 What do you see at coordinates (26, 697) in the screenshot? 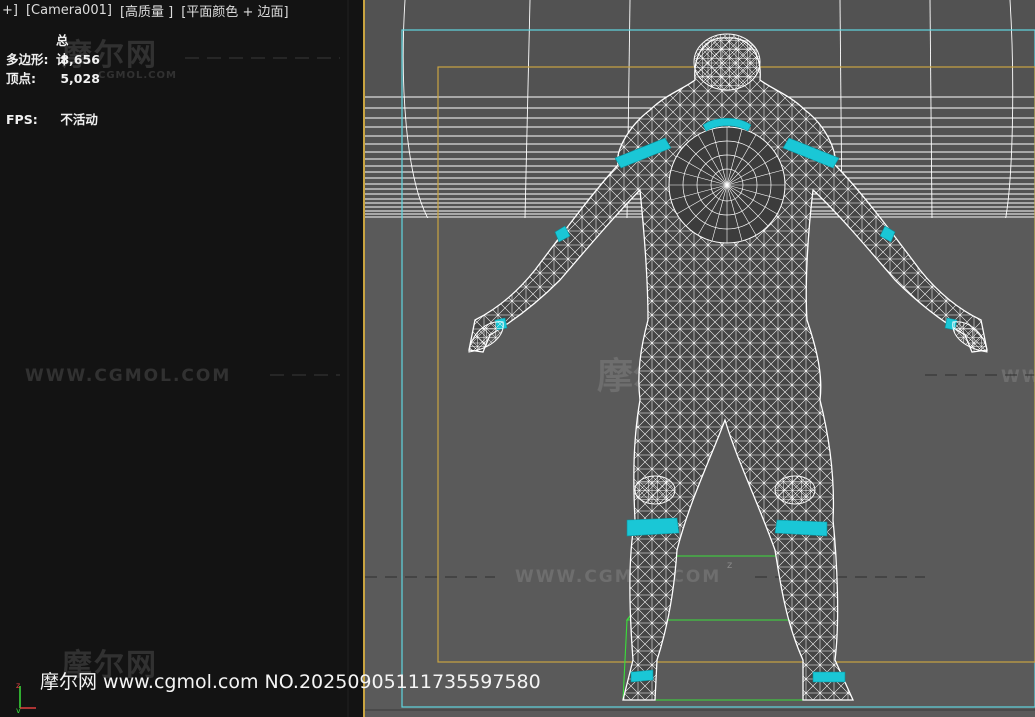
I see `axis-gizmo-icon: z v` at bounding box center [26, 697].